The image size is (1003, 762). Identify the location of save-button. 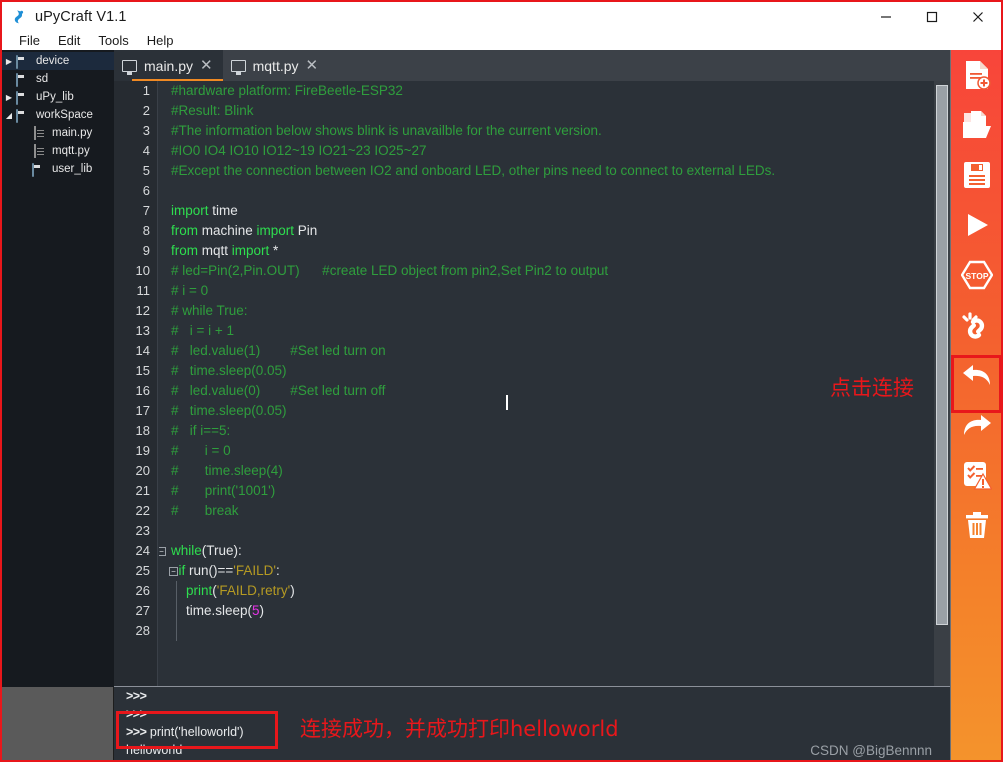
(976, 175).